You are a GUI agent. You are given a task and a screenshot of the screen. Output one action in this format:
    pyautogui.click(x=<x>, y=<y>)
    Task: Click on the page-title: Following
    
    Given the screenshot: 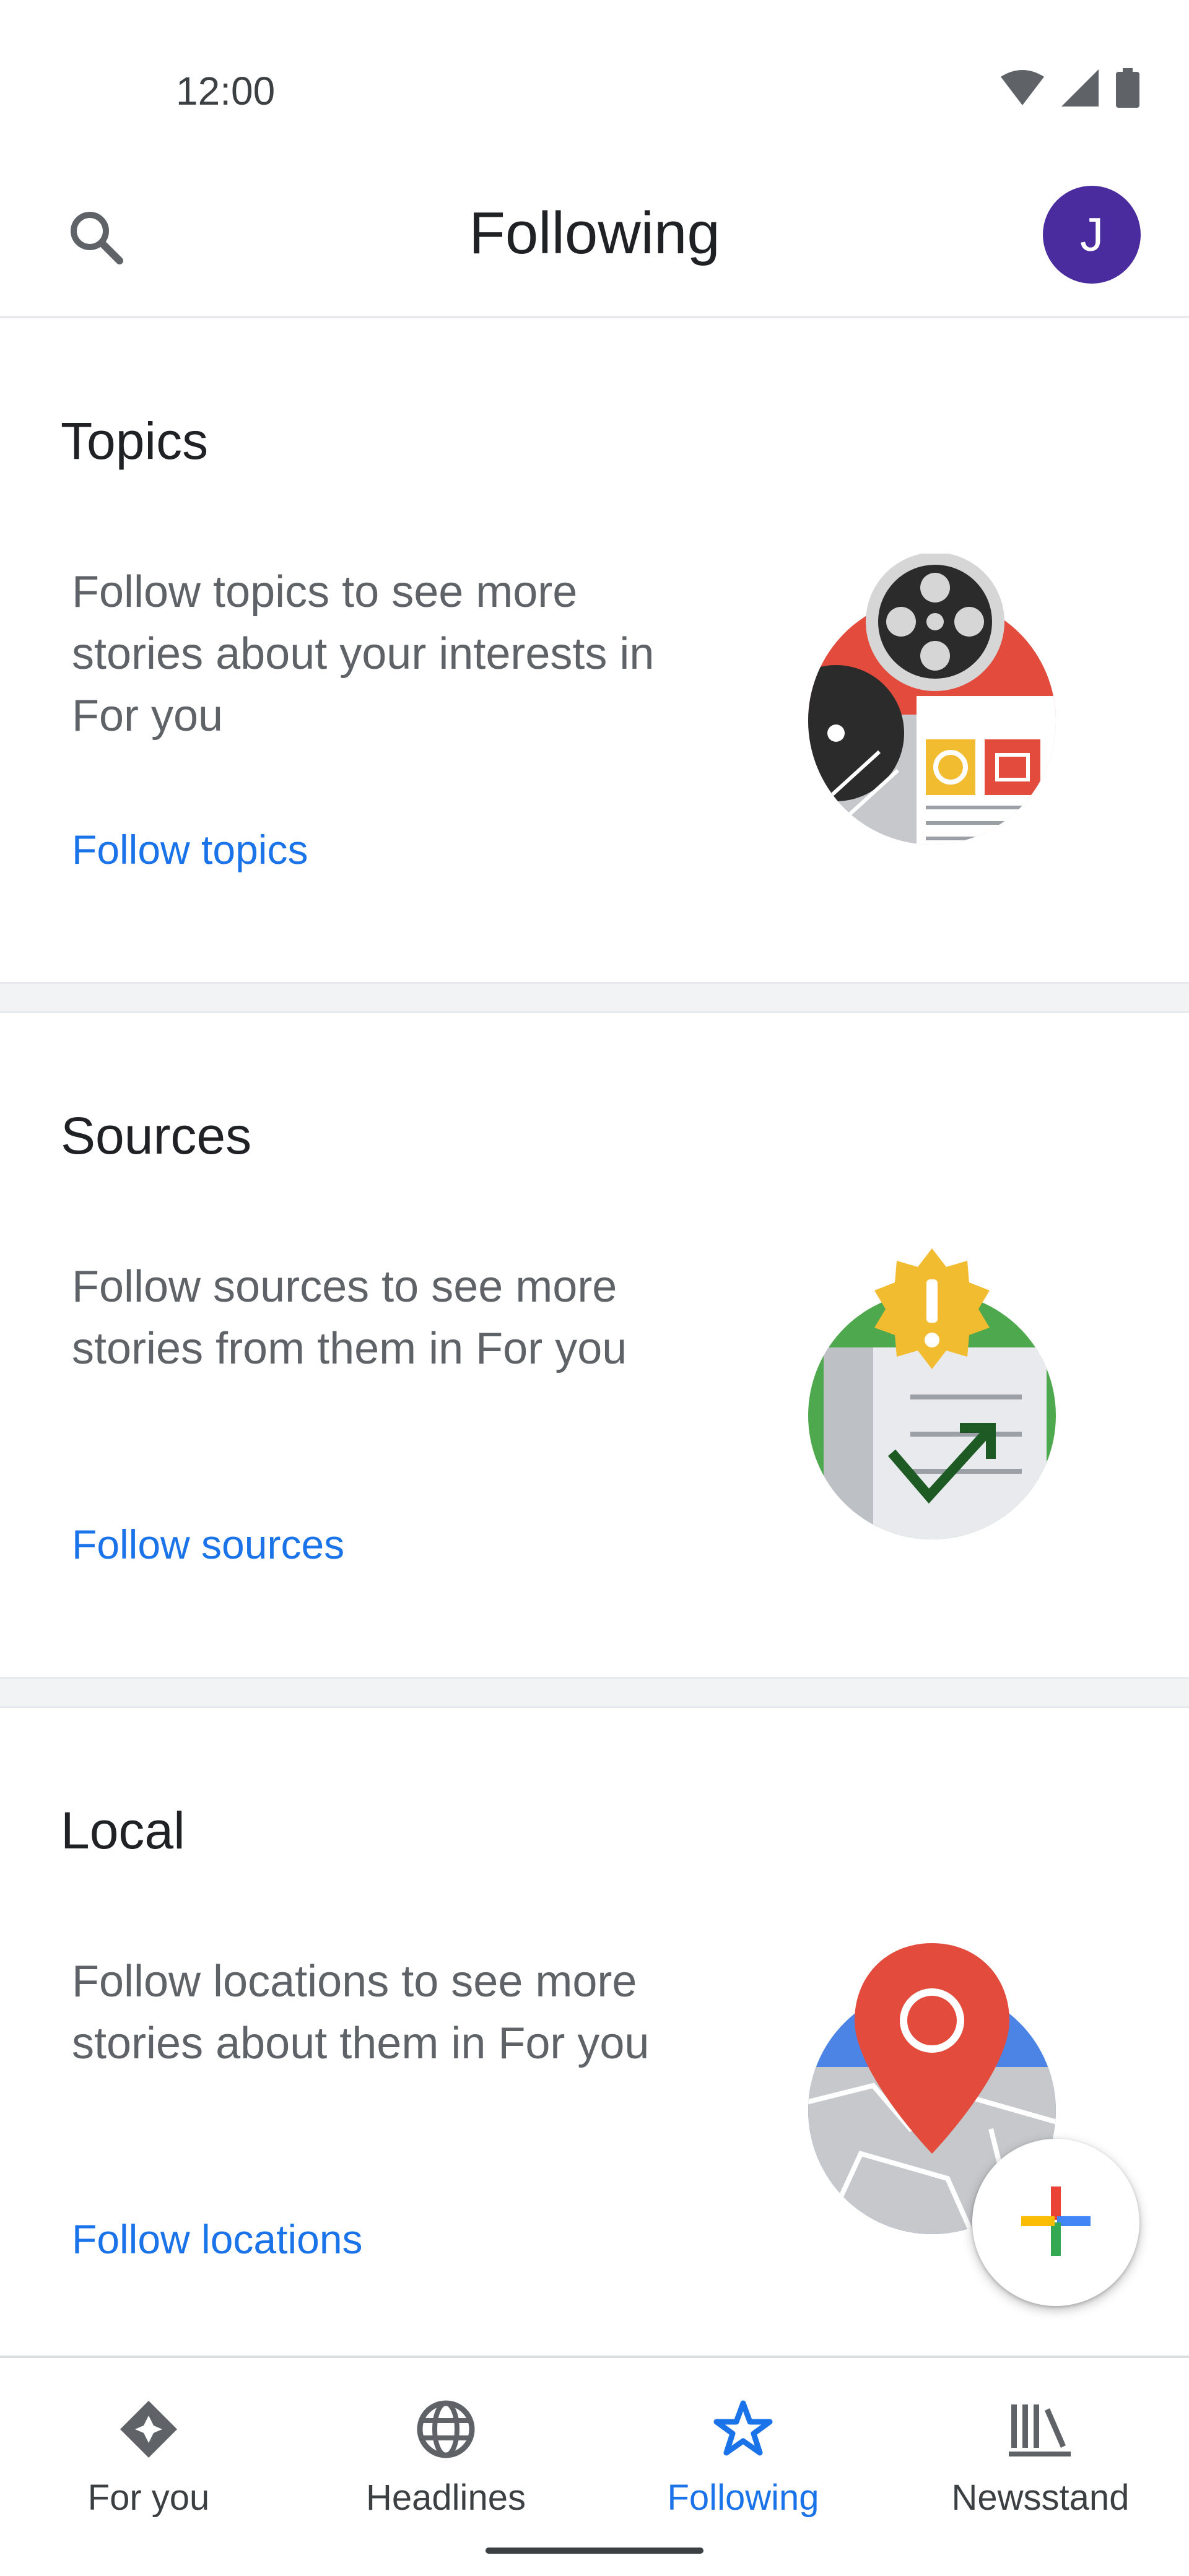 What is the action you would take?
    pyautogui.click(x=594, y=233)
    